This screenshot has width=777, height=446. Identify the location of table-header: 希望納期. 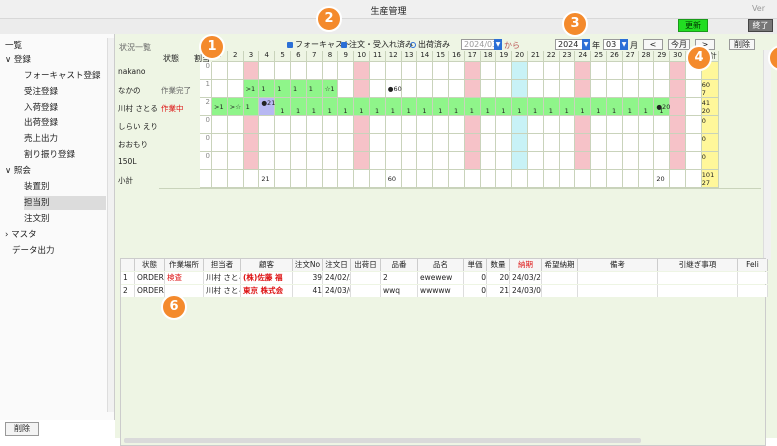
(560, 265).